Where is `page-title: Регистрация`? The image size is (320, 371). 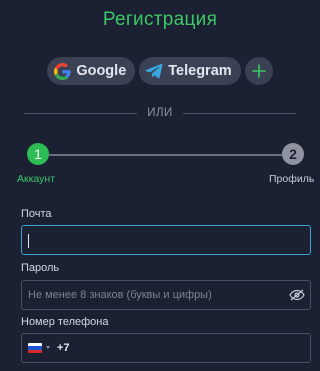 page-title: Регистрация is located at coordinates (160, 19).